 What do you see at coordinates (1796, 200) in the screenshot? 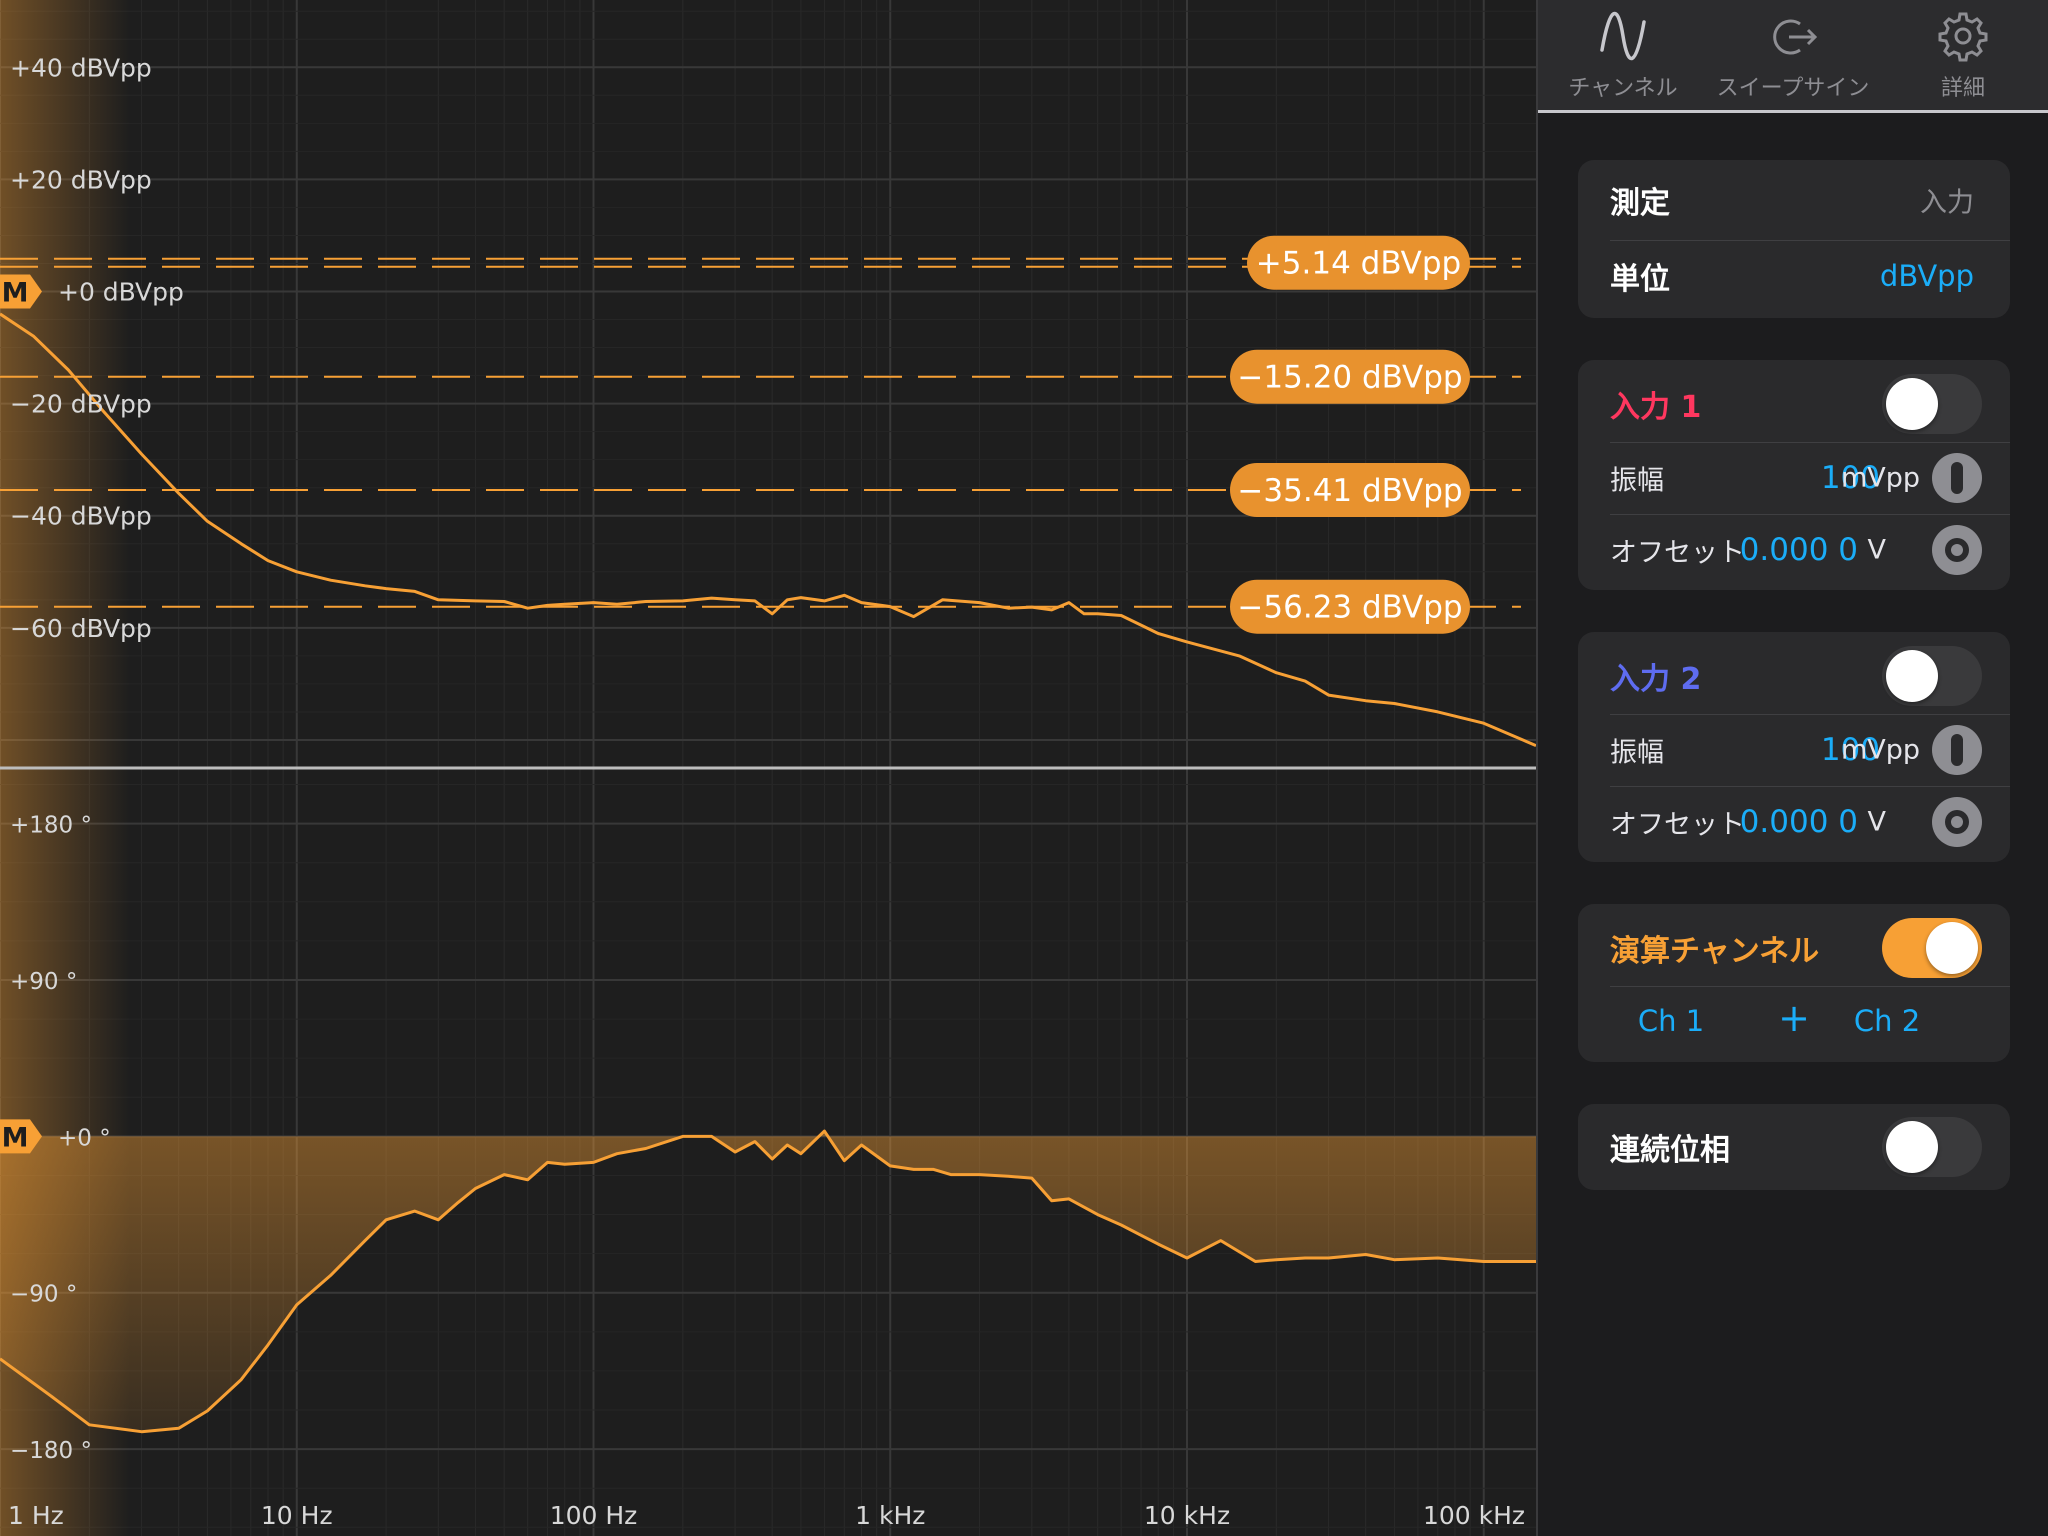
I see `measurement-row: 測定 入力` at bounding box center [1796, 200].